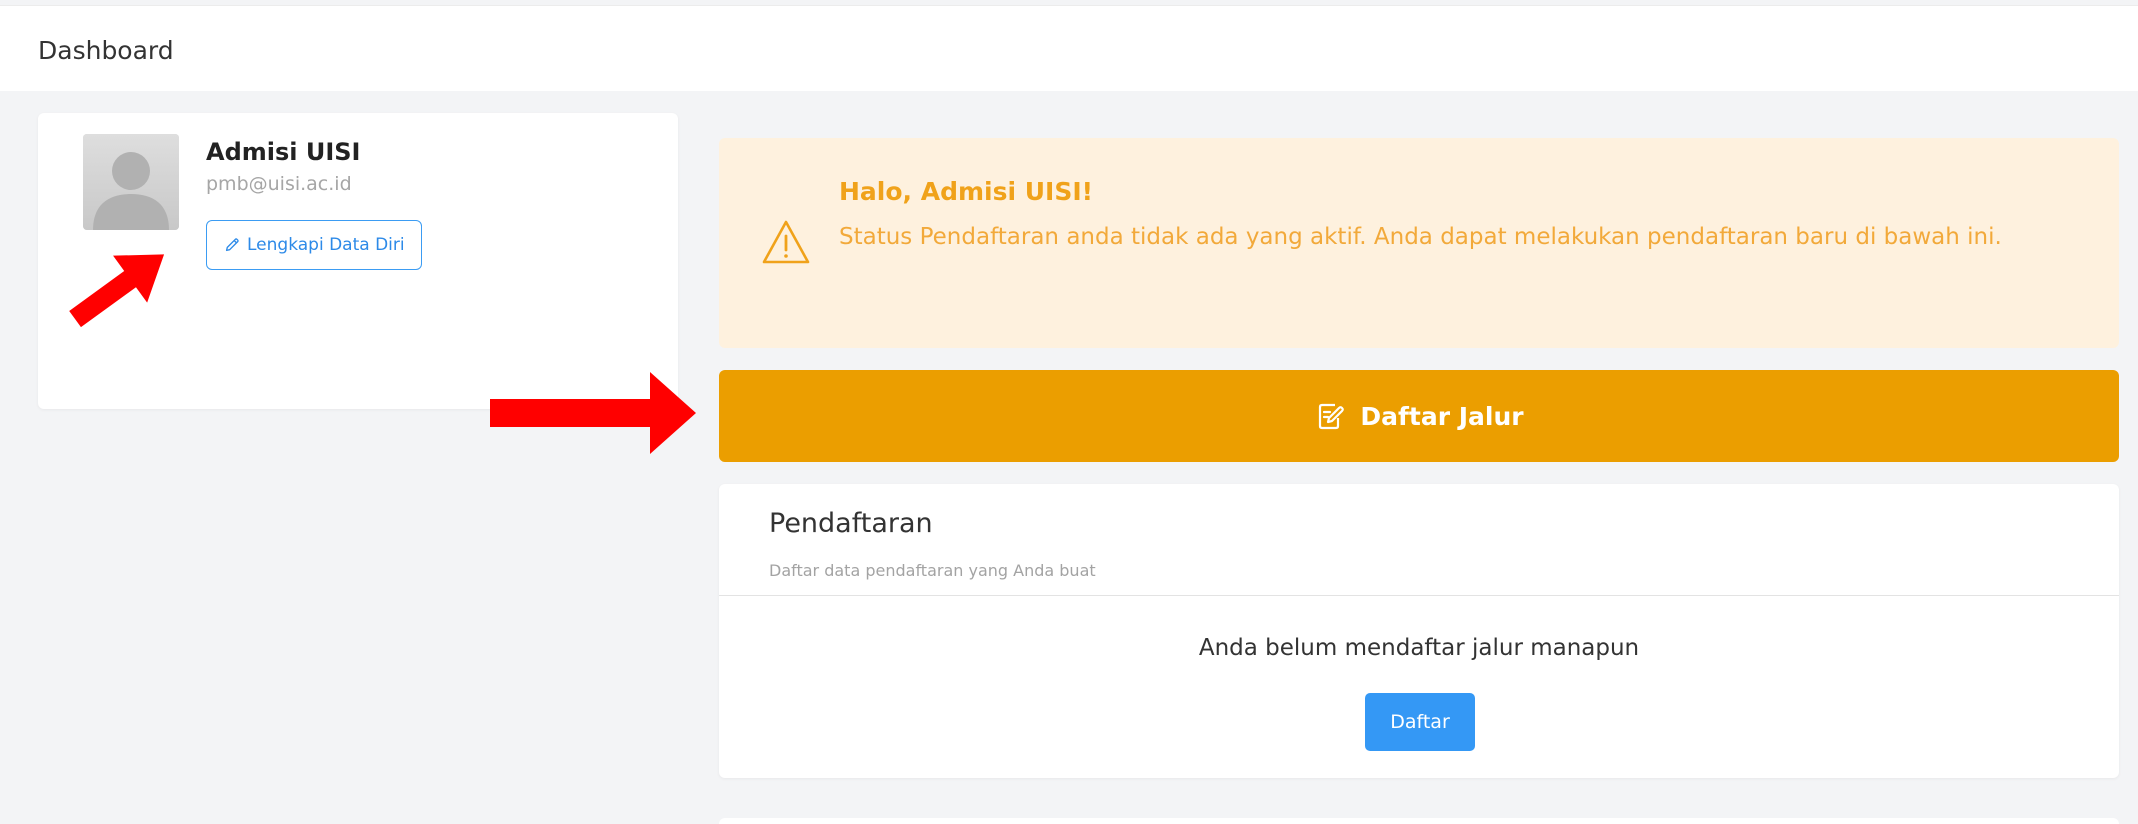 The width and height of the screenshot is (2138, 824). What do you see at coordinates (932, 570) in the screenshot?
I see `registration-subtitle: Daftar data pendaftaran yang Anda buat` at bounding box center [932, 570].